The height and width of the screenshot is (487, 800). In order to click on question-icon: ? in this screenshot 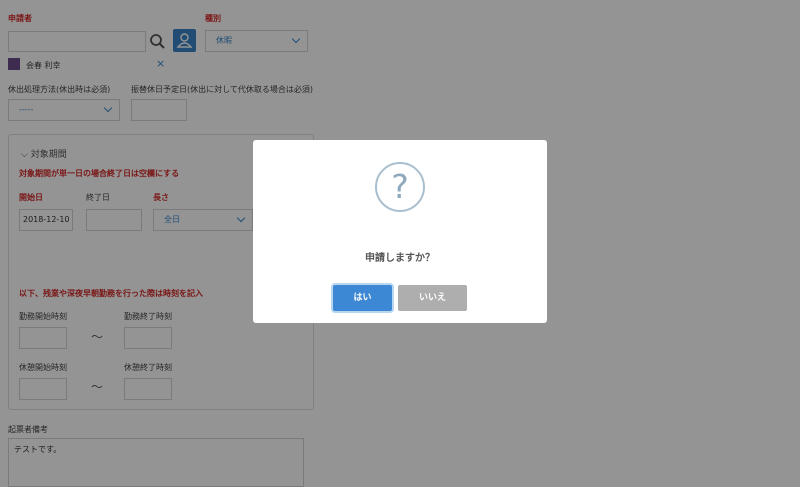, I will do `click(400, 187)`.